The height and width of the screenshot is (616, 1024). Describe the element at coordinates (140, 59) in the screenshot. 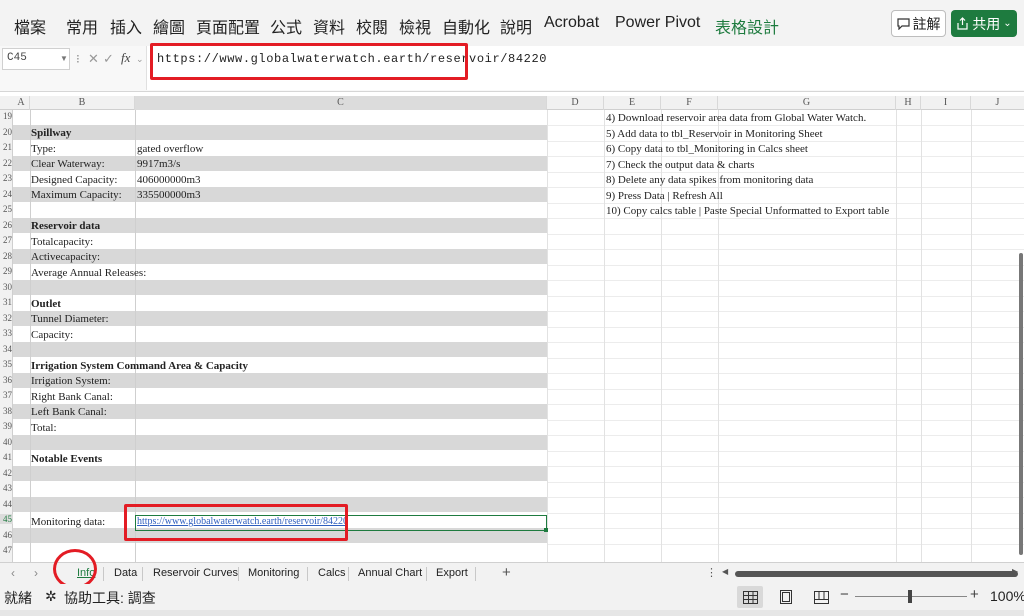

I see `chevron-down-icon: ⌄` at that location.